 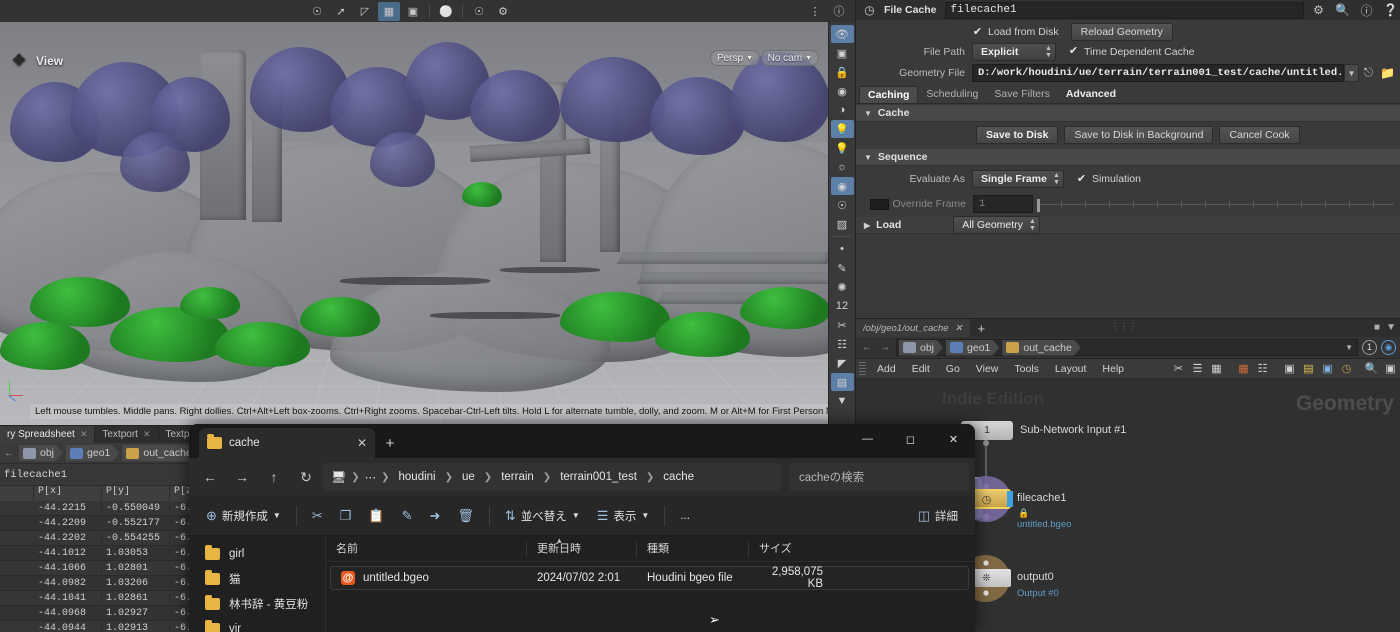 I want to click on display-flag-badge: 1, so click(x=1369, y=347).